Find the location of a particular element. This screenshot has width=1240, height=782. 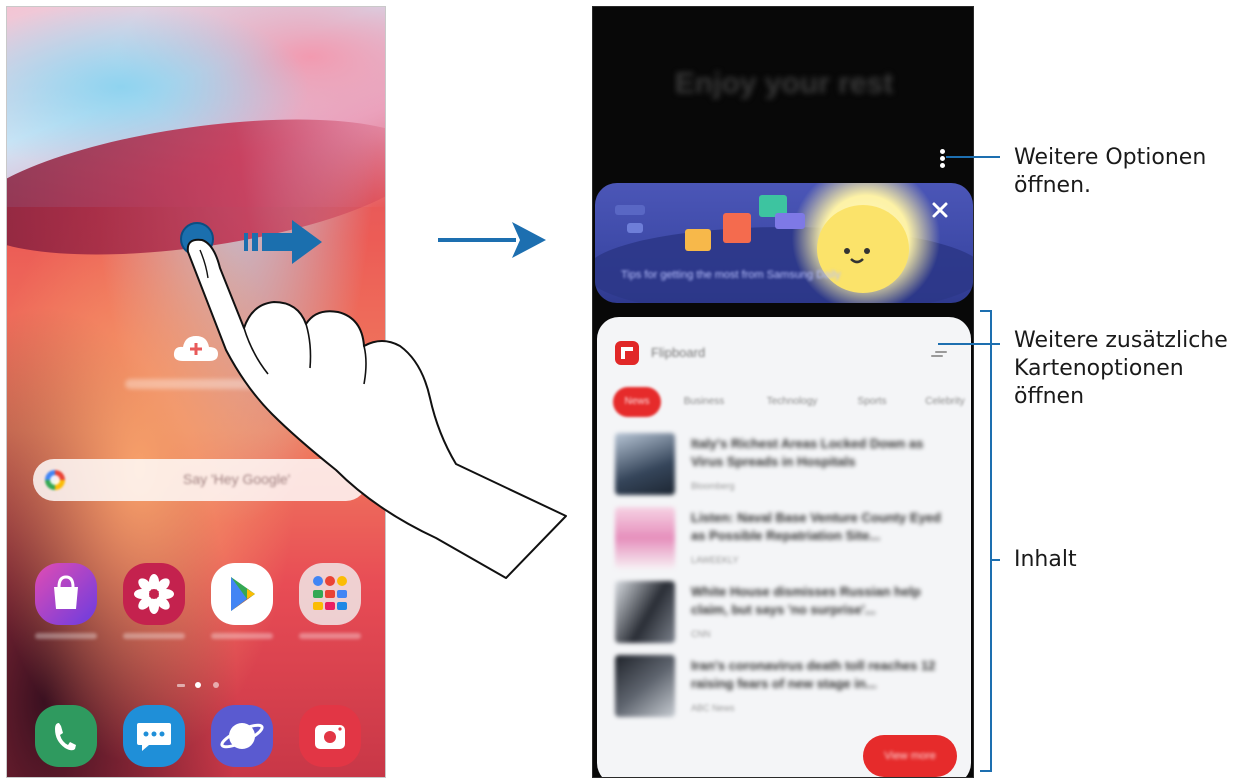

camera-app is located at coordinates (330, 736).